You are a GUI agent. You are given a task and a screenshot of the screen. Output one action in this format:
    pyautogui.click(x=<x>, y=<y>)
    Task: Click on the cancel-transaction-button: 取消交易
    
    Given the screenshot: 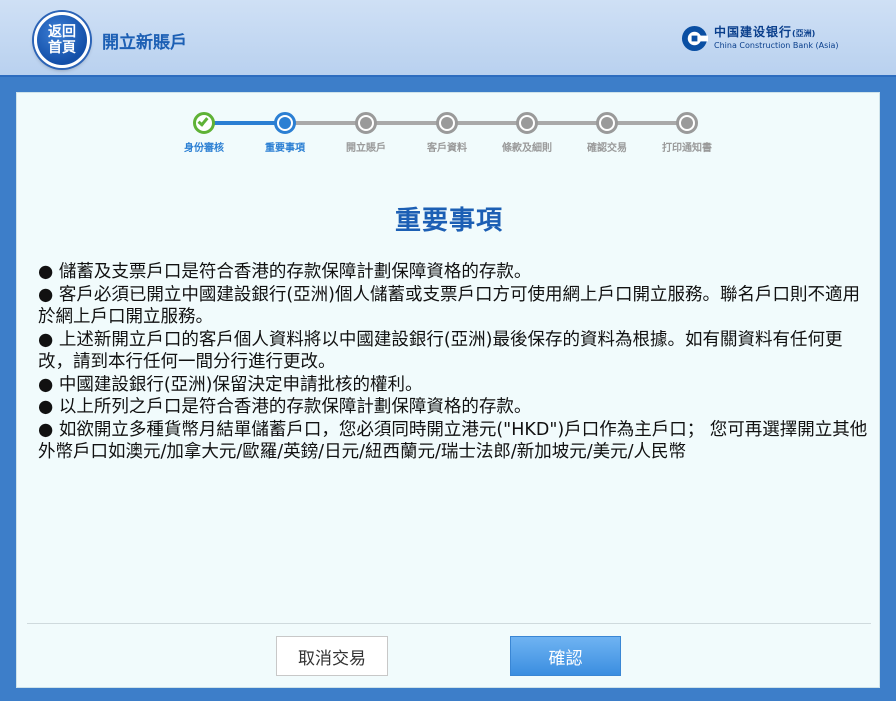 What is the action you would take?
    pyautogui.click(x=332, y=656)
    